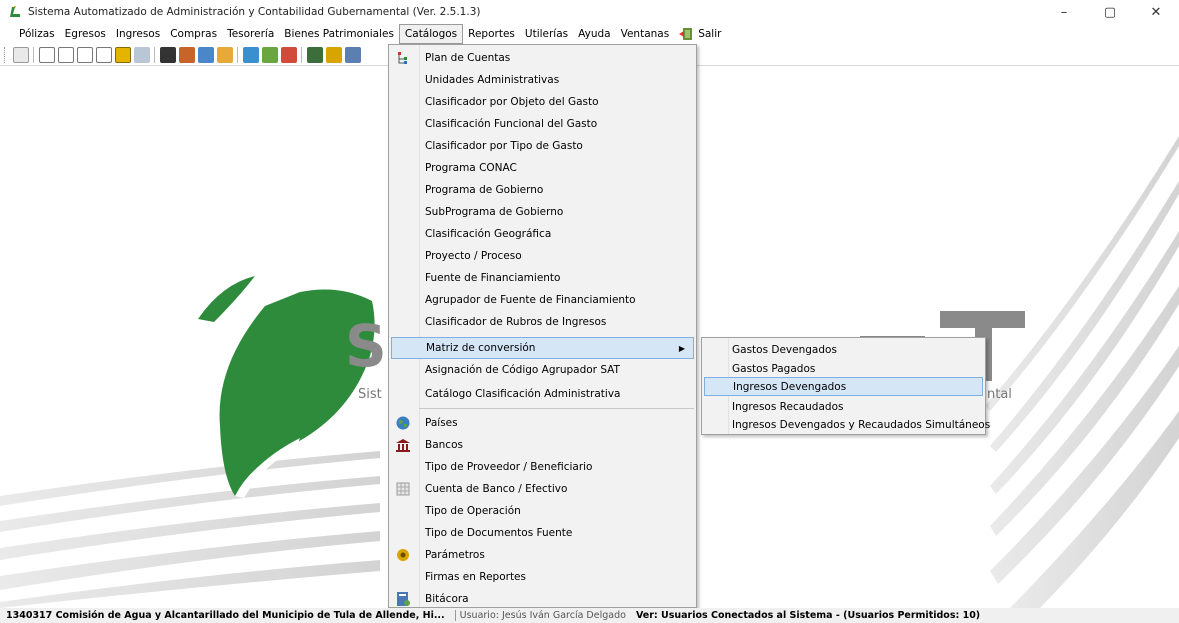 This screenshot has width=1179, height=623. I want to click on menu-reportes: Reportes, so click(491, 34).